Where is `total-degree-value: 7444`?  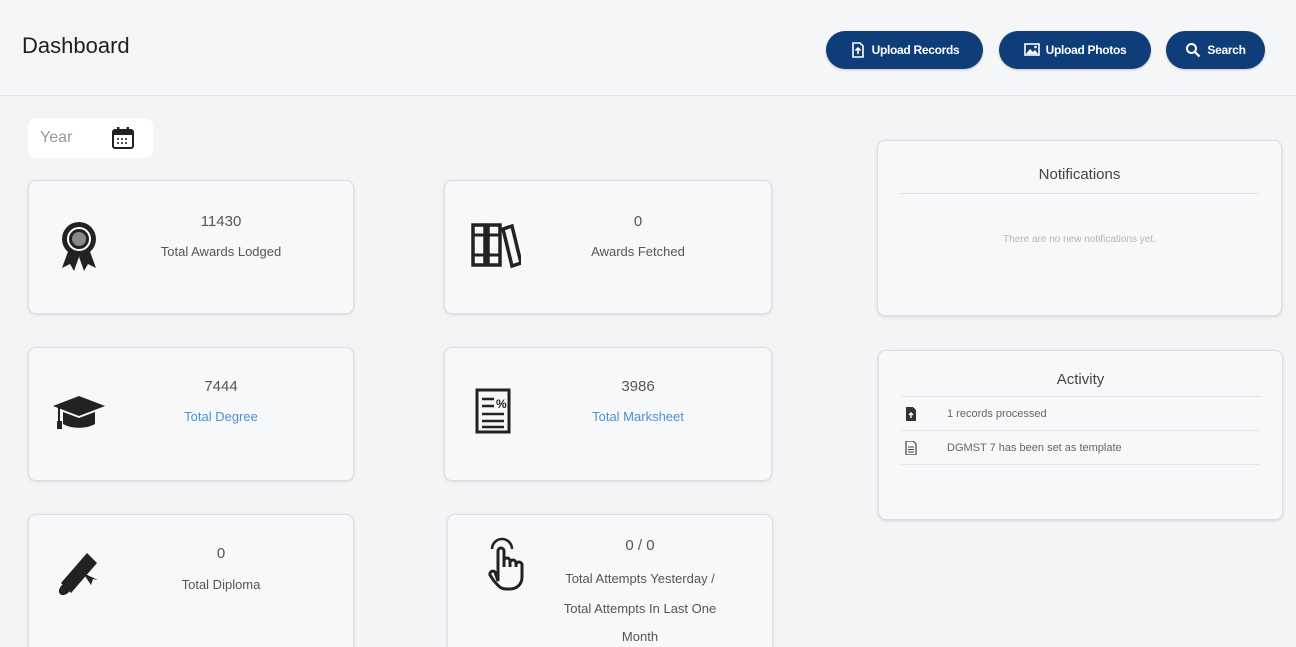
total-degree-value: 7444 is located at coordinates (221, 386).